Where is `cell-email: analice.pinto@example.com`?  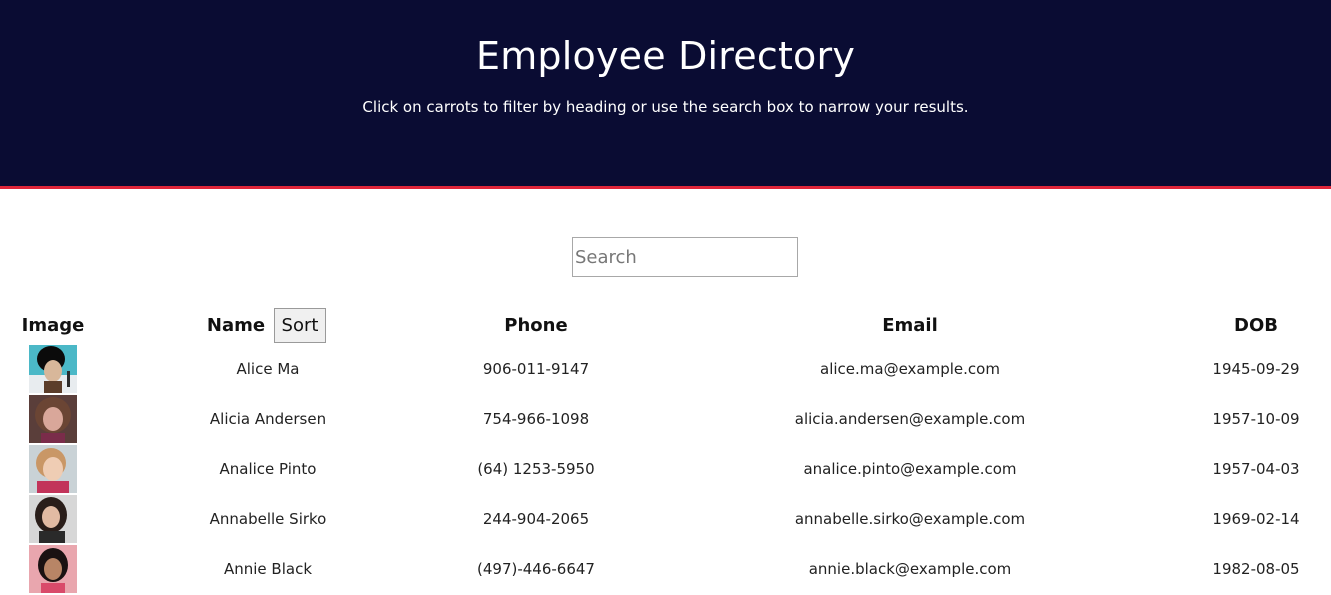
cell-email: analice.pinto@example.com is located at coordinates (910, 469).